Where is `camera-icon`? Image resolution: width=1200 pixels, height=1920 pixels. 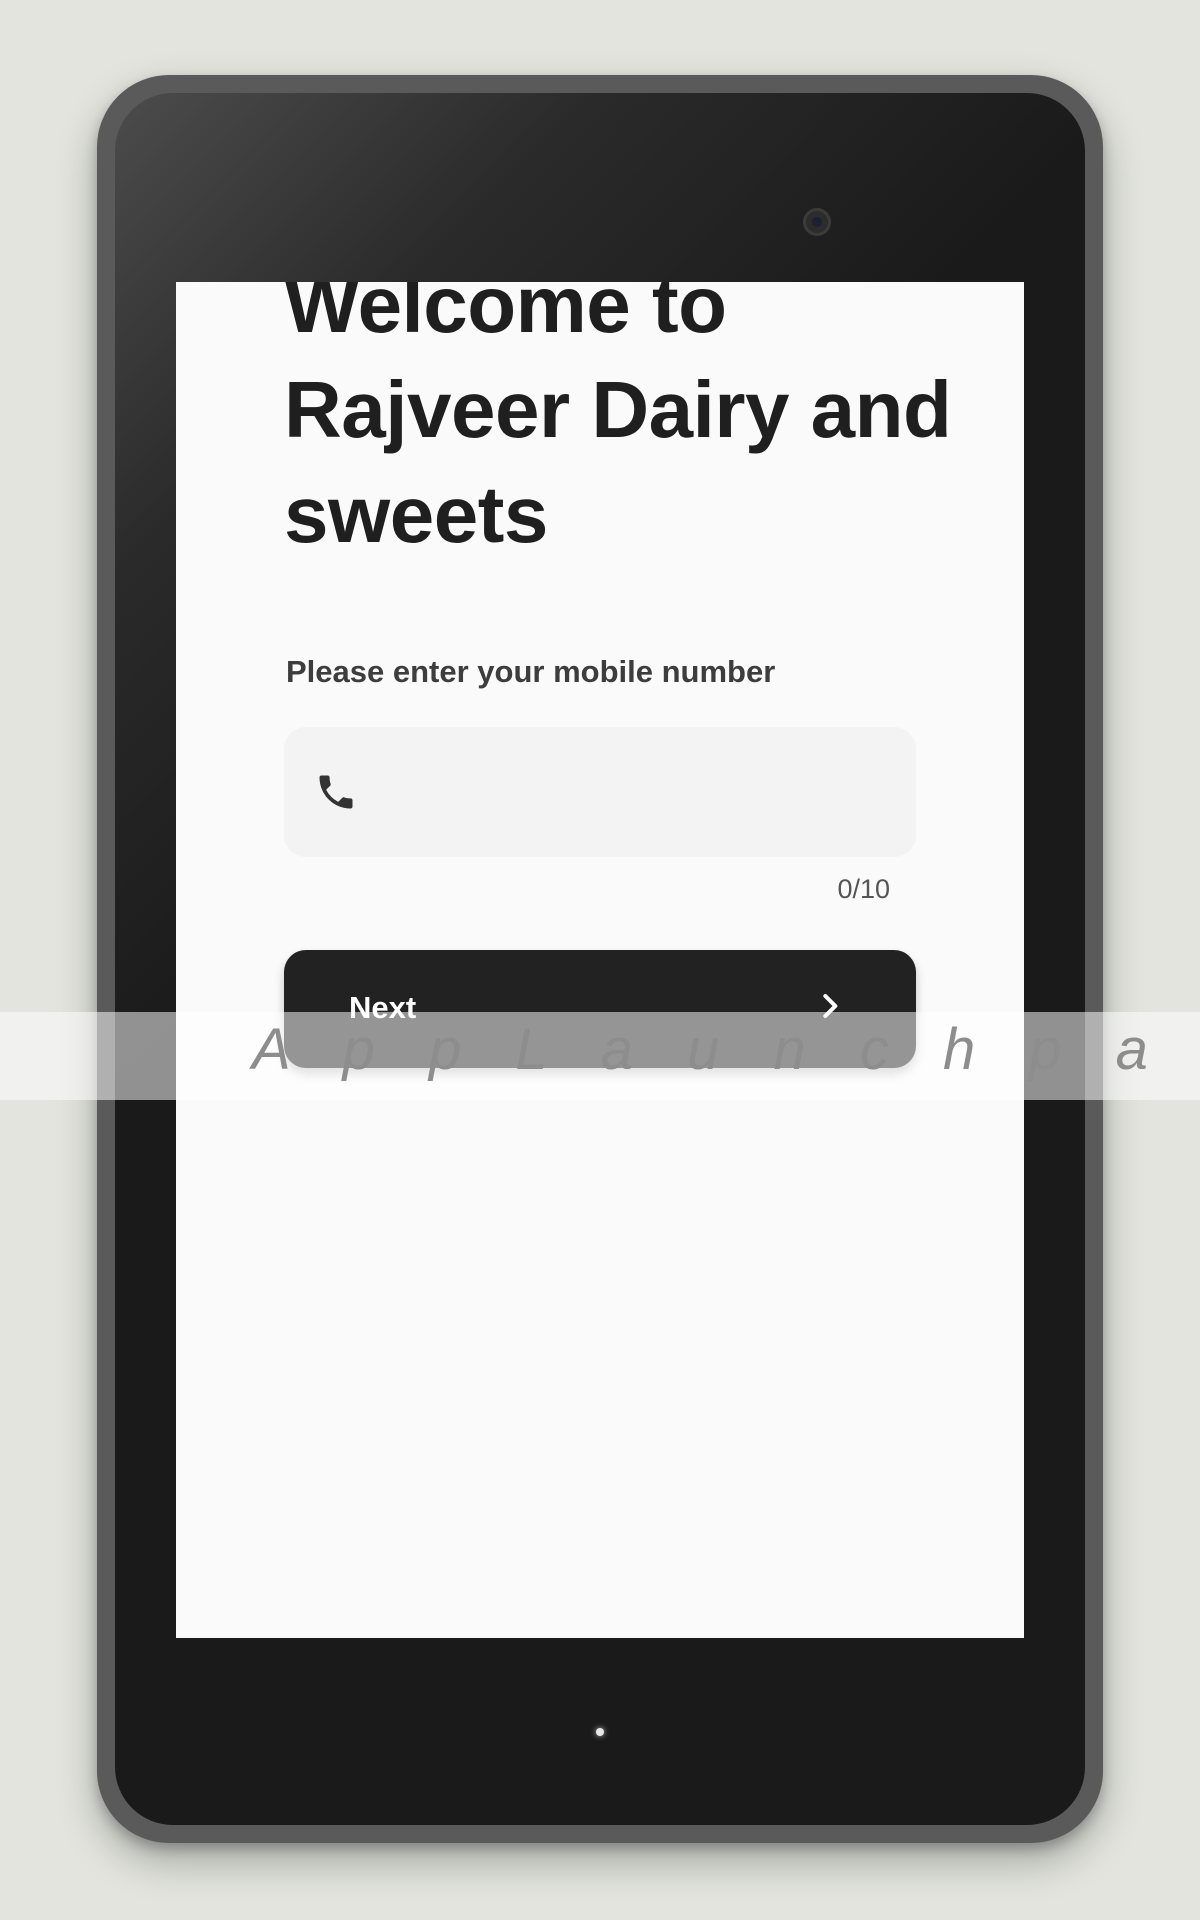
camera-icon is located at coordinates (817, 222).